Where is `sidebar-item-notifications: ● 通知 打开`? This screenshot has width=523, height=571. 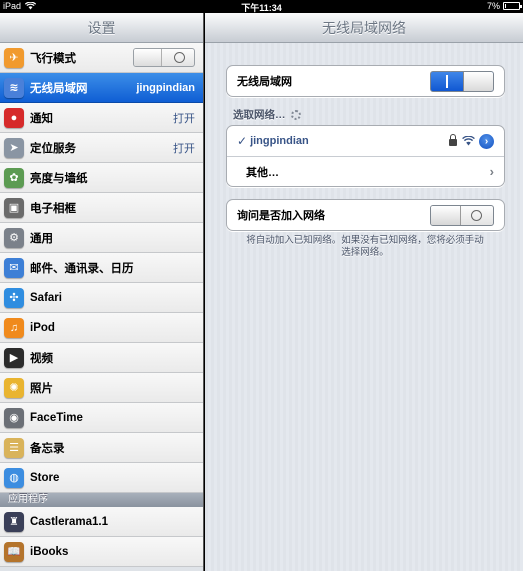 sidebar-item-notifications: ● 通知 打开 is located at coordinates (101, 118).